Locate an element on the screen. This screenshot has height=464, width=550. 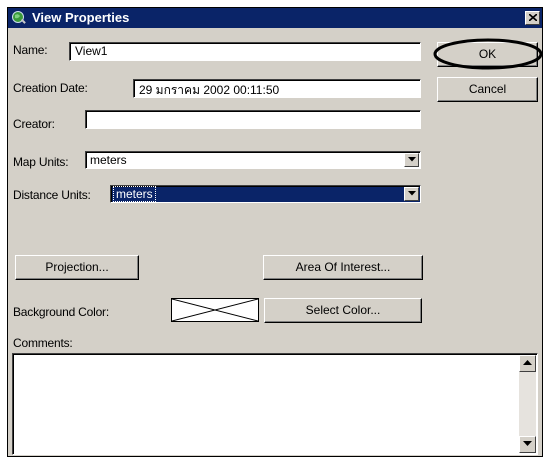
distance-units-dropdown: meters is located at coordinates (265, 194).